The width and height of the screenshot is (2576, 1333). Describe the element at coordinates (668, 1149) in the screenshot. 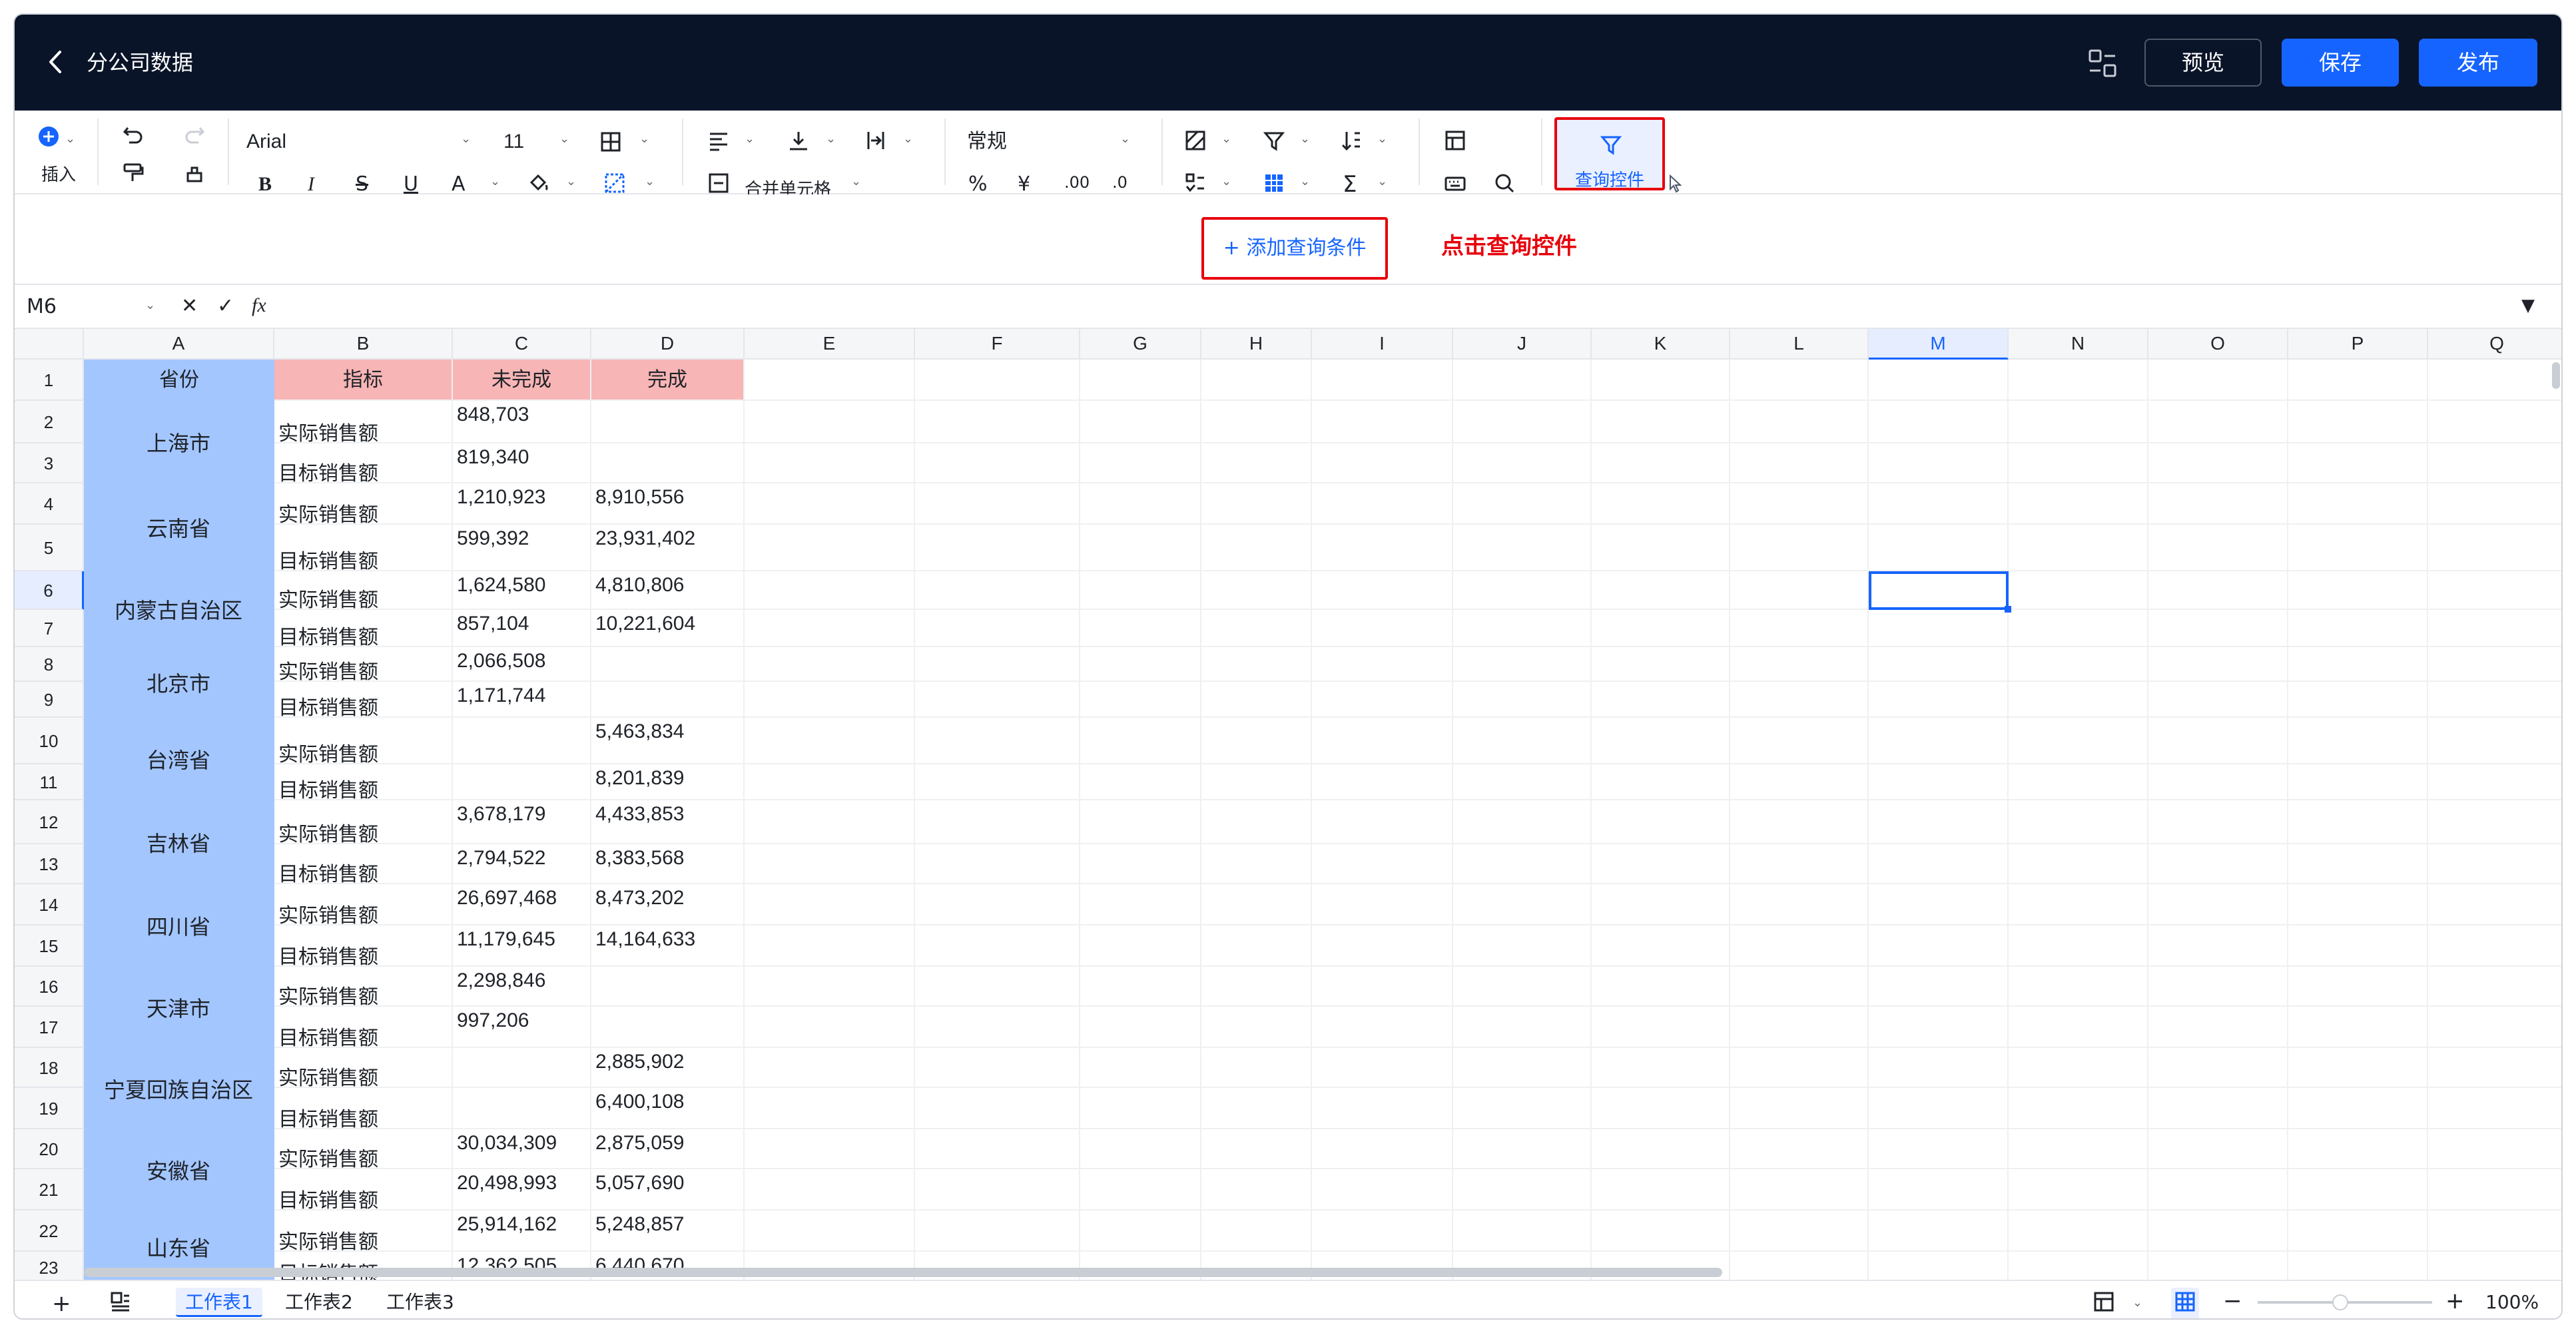

I see `value-cell: 2,875,059` at that location.